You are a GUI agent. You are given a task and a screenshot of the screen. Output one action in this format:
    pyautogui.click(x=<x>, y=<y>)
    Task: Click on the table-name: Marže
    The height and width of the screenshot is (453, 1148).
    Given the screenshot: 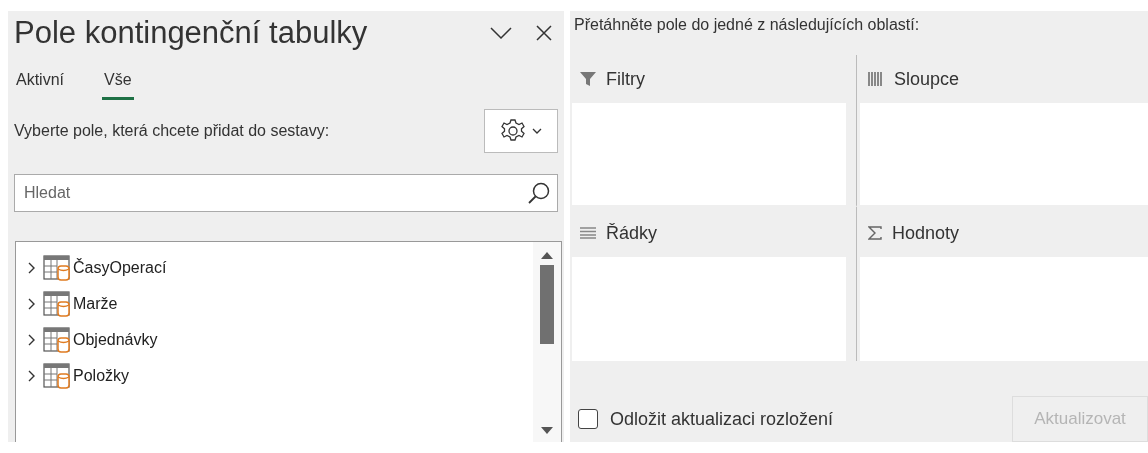 What is the action you would take?
    pyautogui.click(x=95, y=304)
    